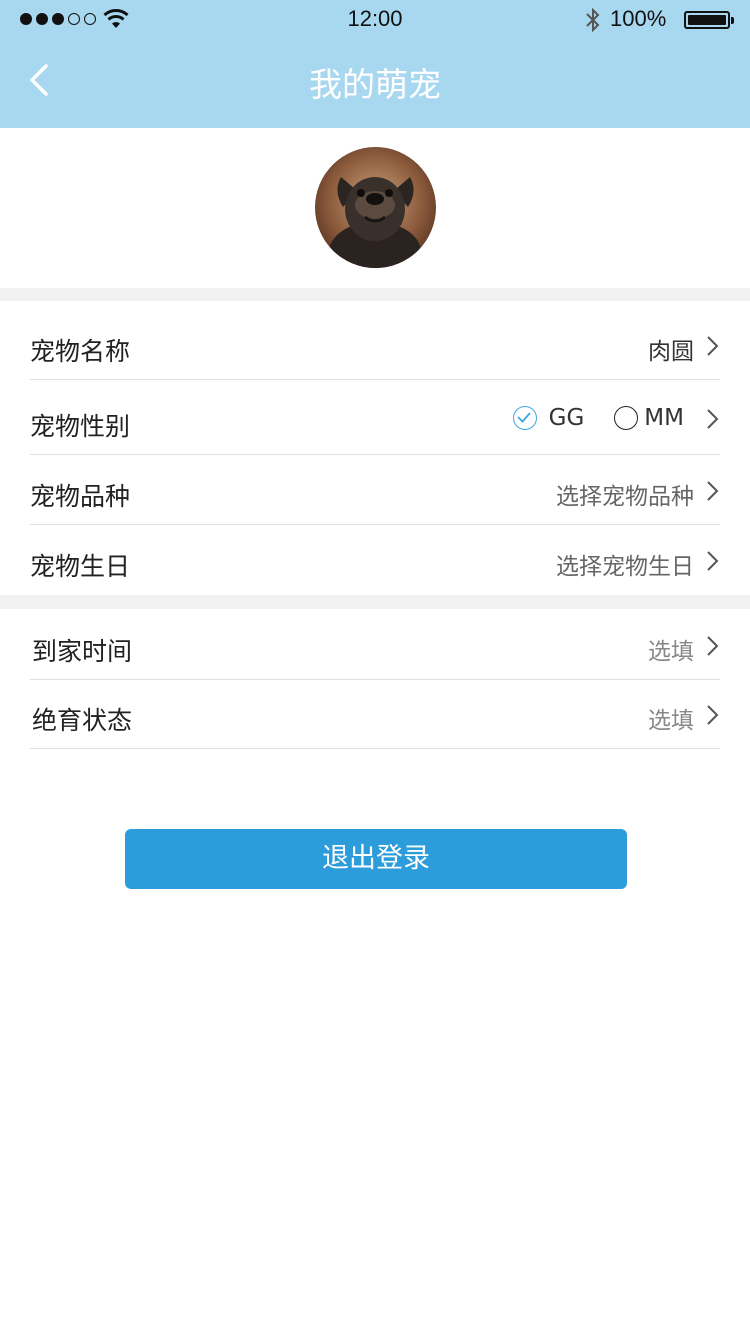 This screenshot has width=750, height=1334. Describe the element at coordinates (566, 418) in the screenshot. I see `gender-gg-label: GG` at that location.